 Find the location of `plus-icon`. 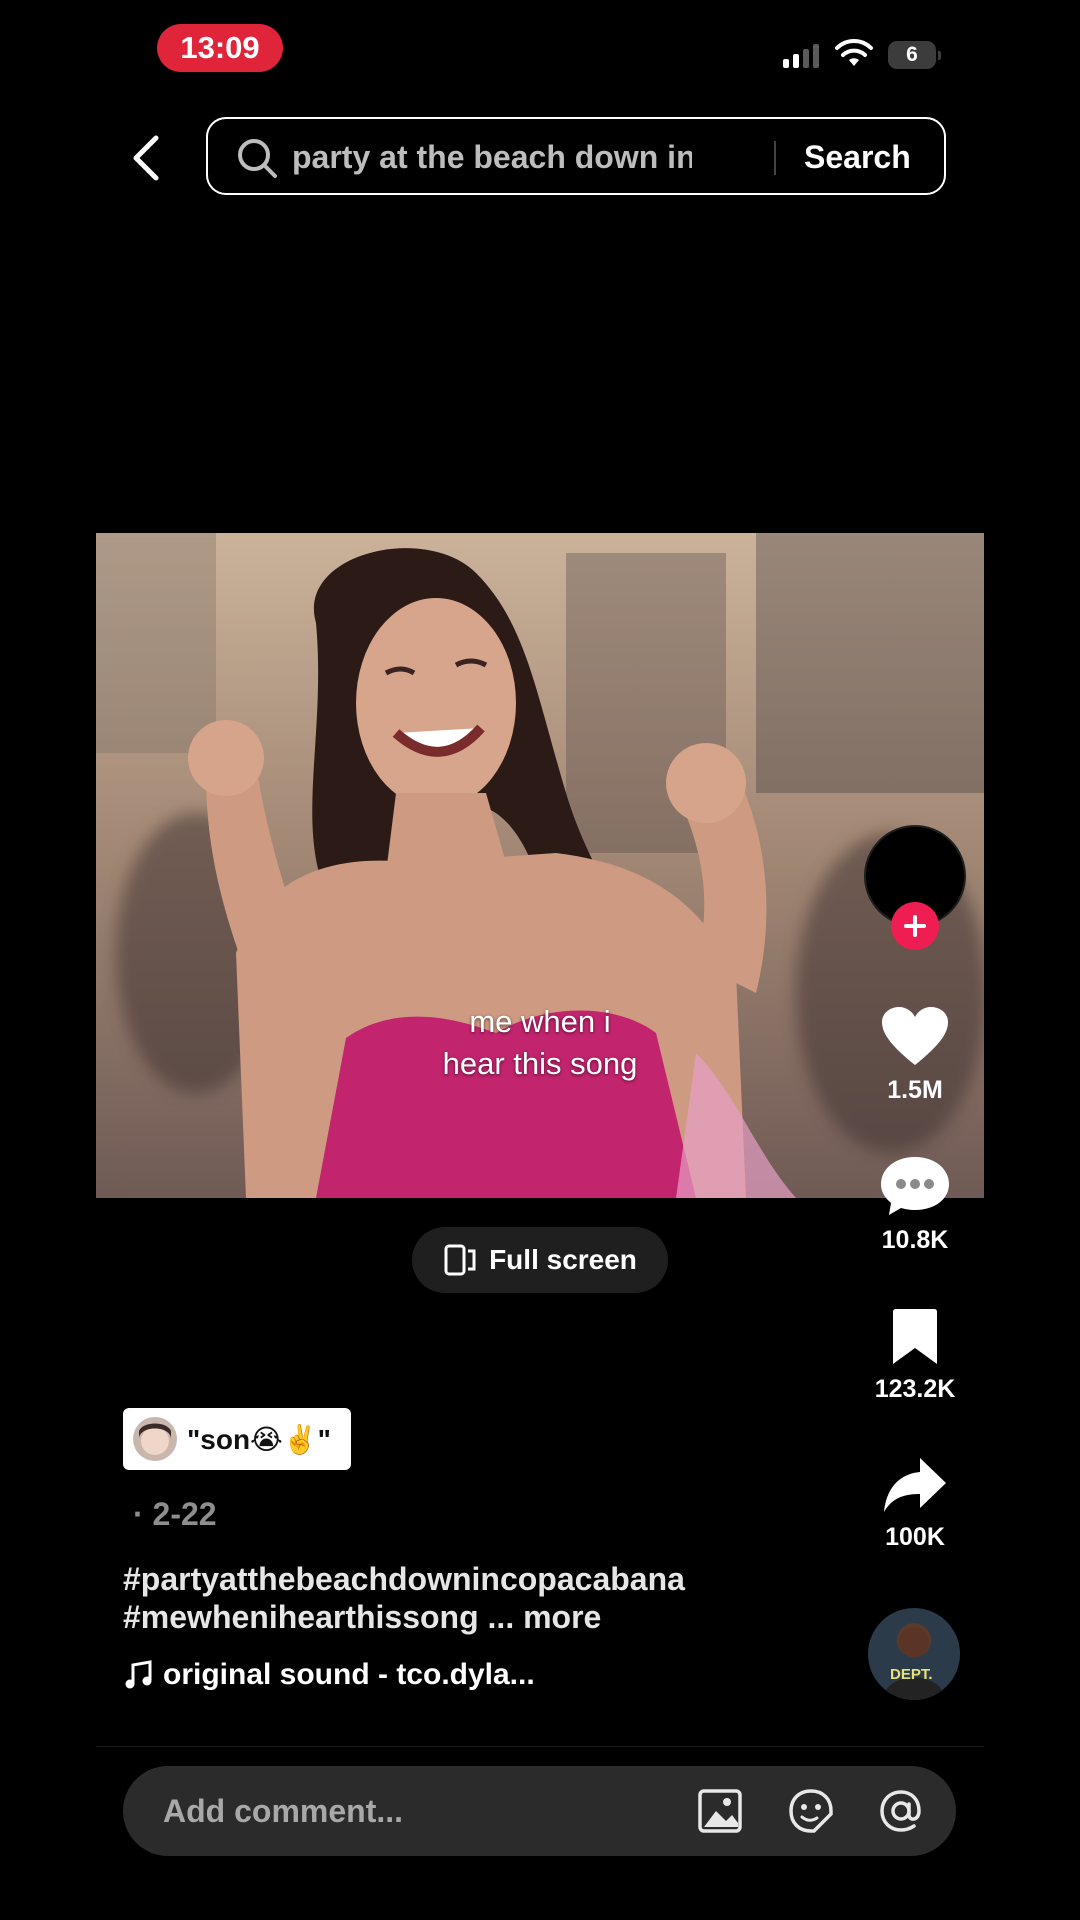

plus-icon is located at coordinates (915, 926).